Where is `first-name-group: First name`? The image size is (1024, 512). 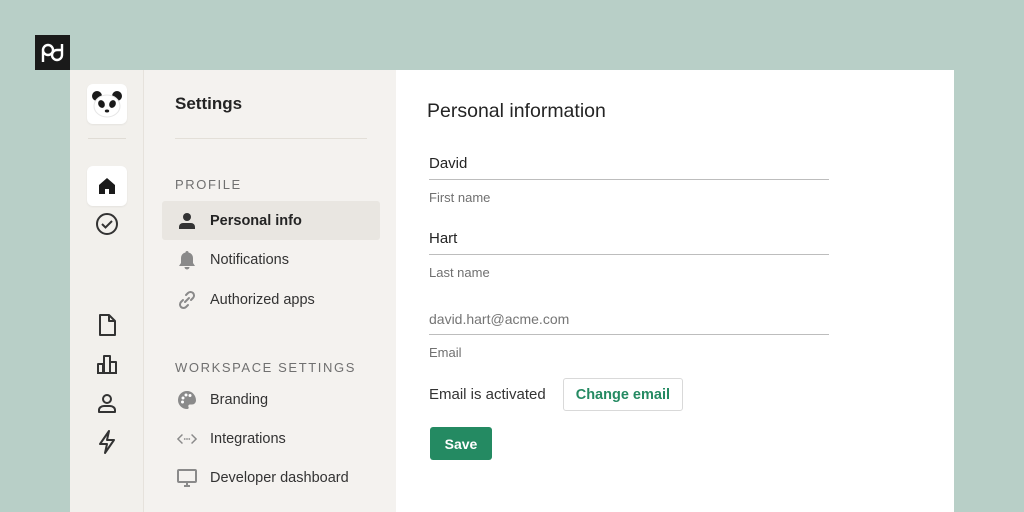
first-name-group: First name is located at coordinates (629, 177).